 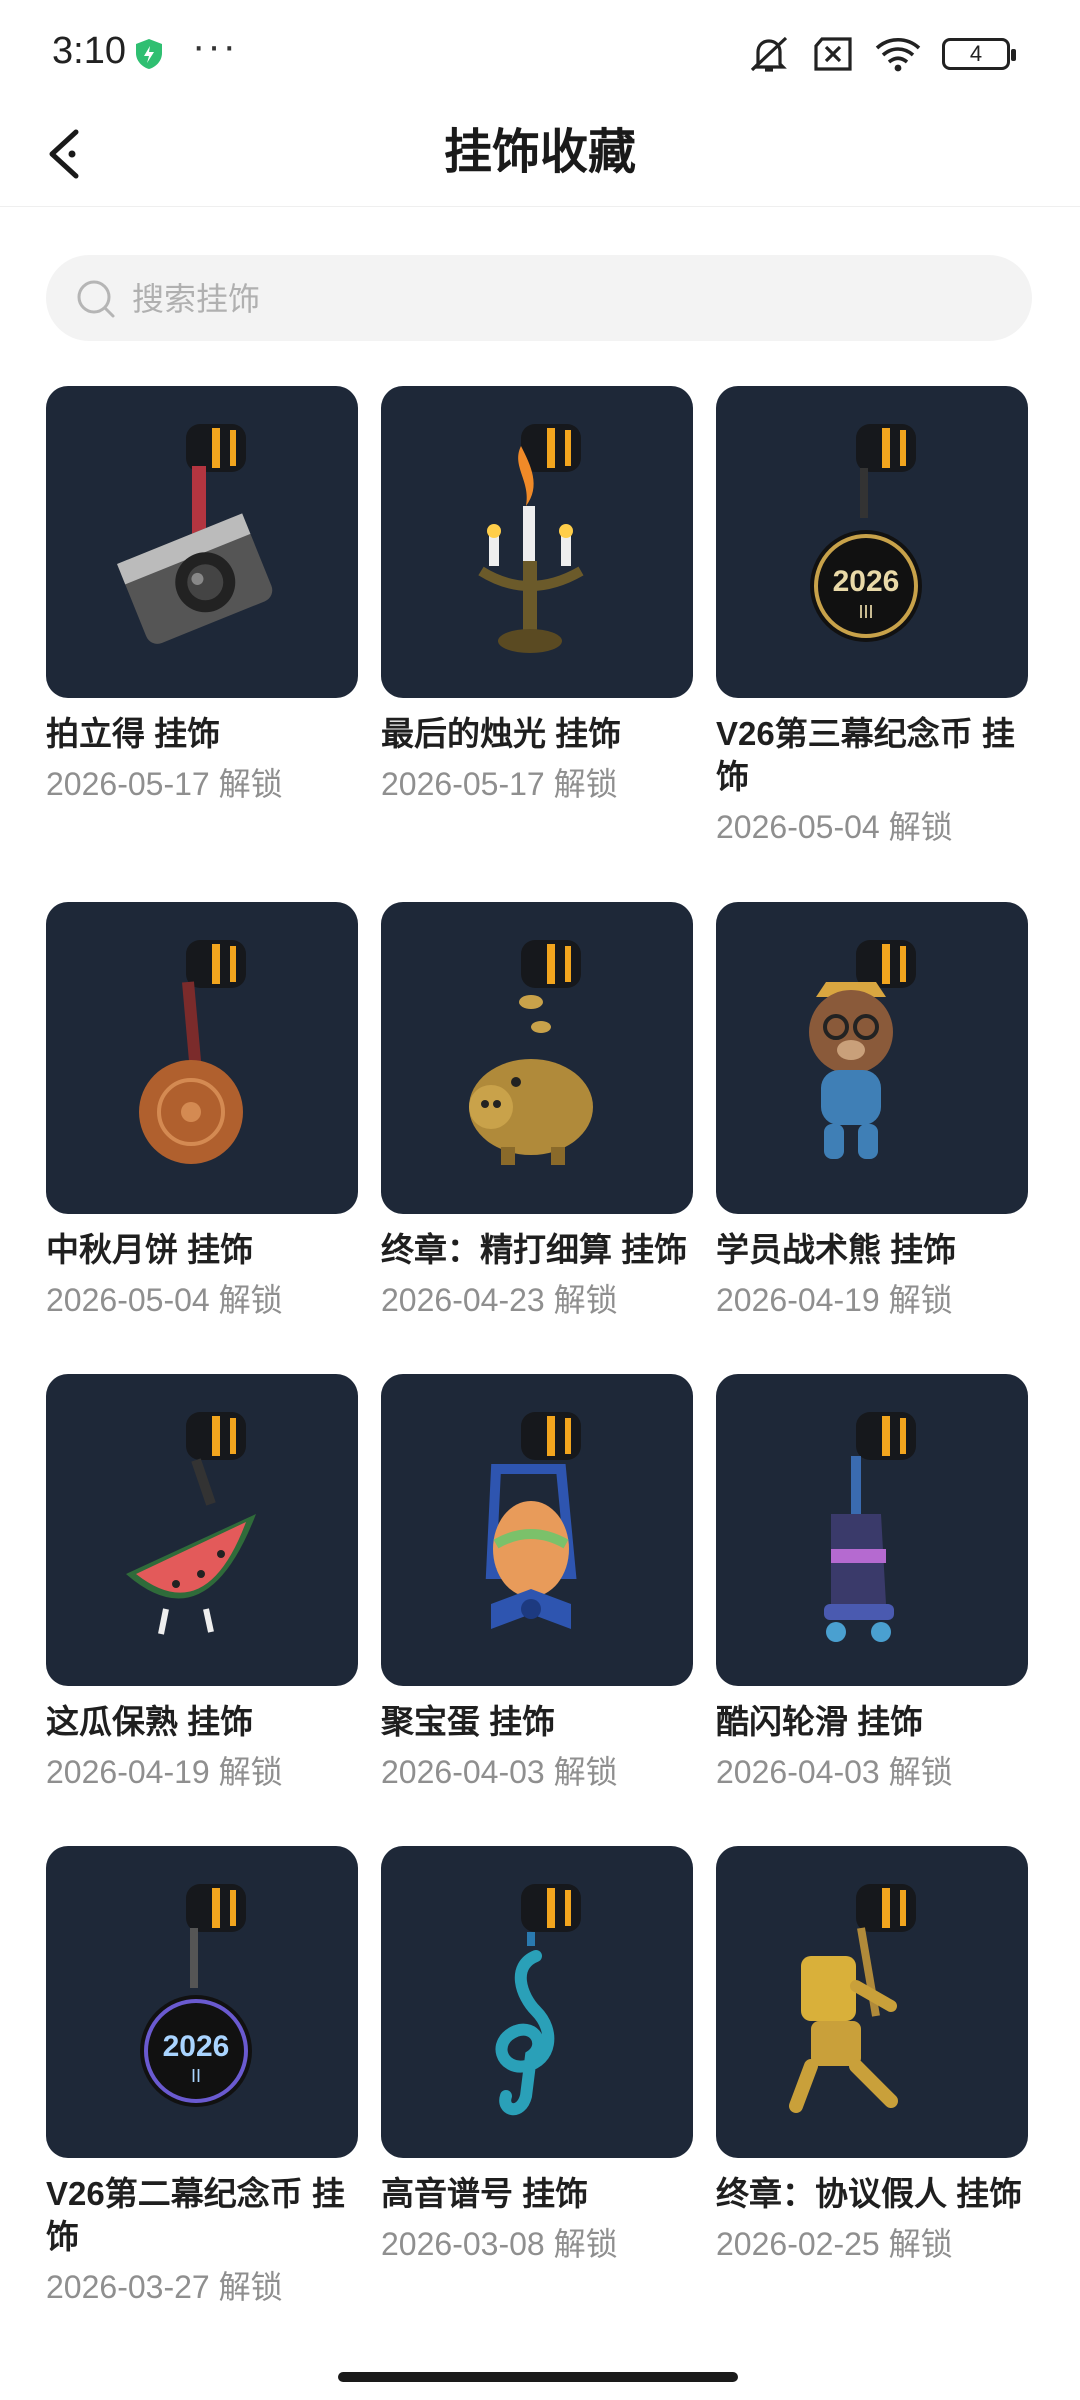 I want to click on charm-thumbnail: 2026 II, so click(x=202, y=2002).